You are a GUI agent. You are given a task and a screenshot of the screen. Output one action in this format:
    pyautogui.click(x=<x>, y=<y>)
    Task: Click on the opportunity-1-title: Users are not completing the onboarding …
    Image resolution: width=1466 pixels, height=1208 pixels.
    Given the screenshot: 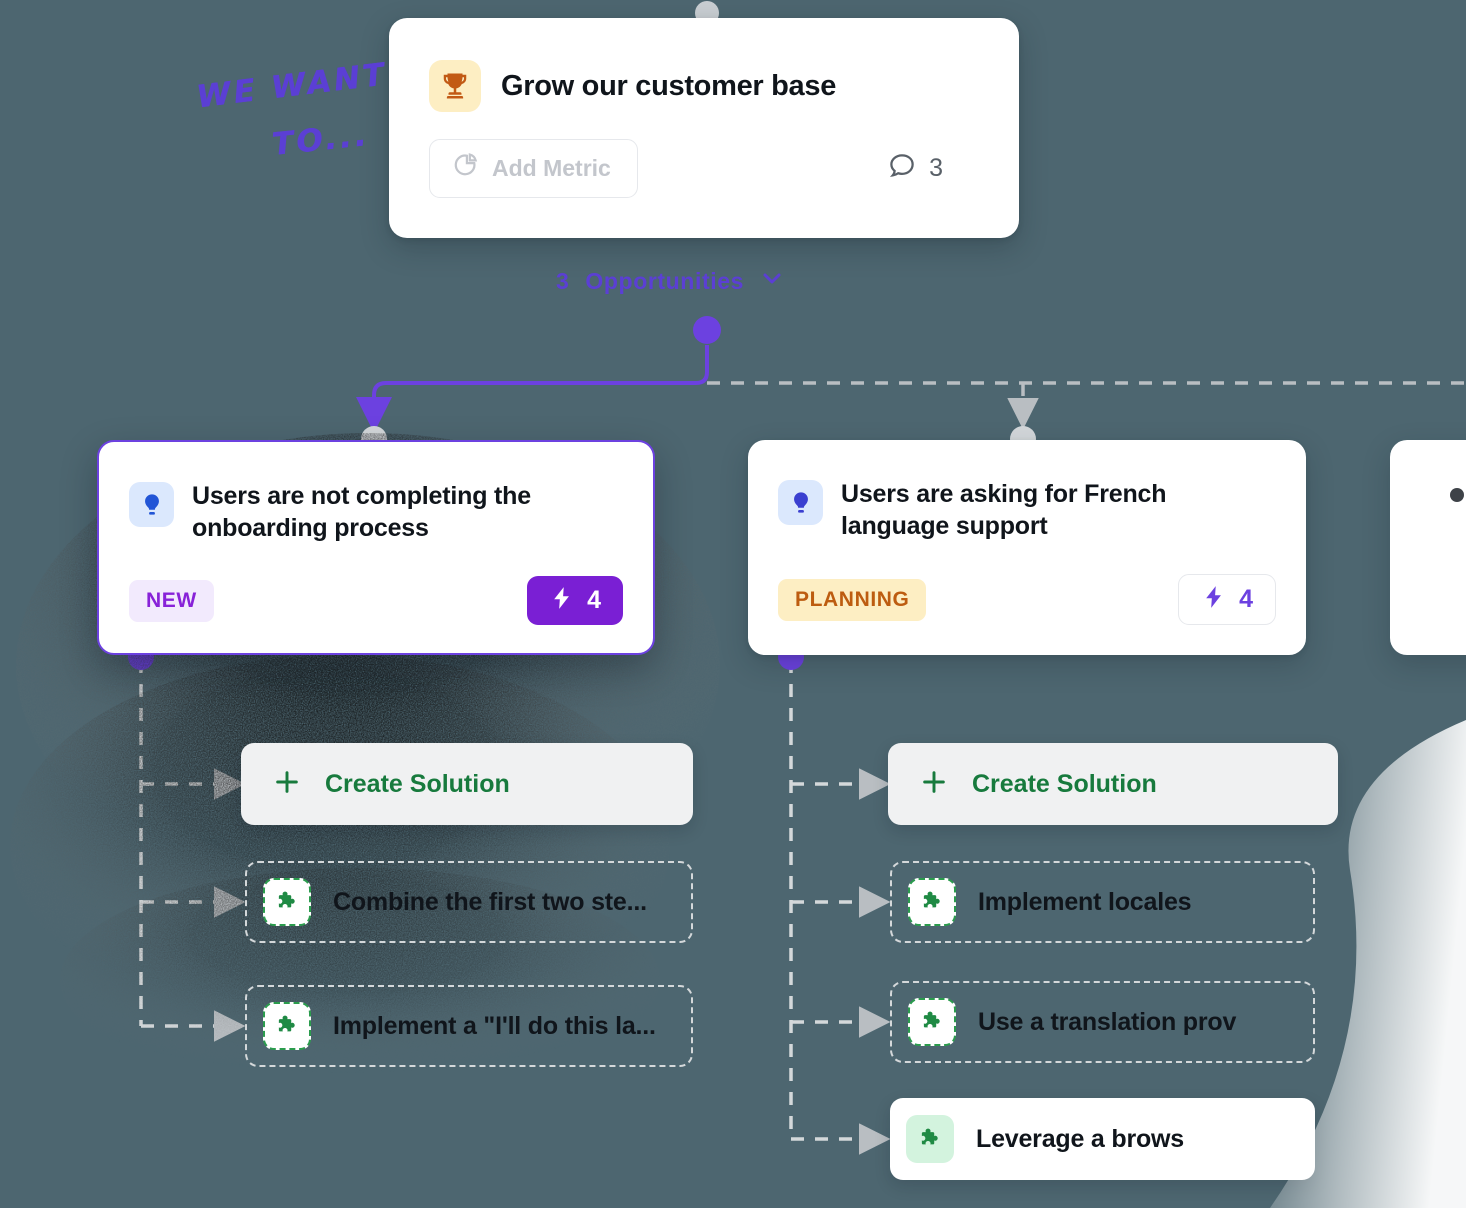 What is the action you would take?
    pyautogui.click(x=361, y=512)
    